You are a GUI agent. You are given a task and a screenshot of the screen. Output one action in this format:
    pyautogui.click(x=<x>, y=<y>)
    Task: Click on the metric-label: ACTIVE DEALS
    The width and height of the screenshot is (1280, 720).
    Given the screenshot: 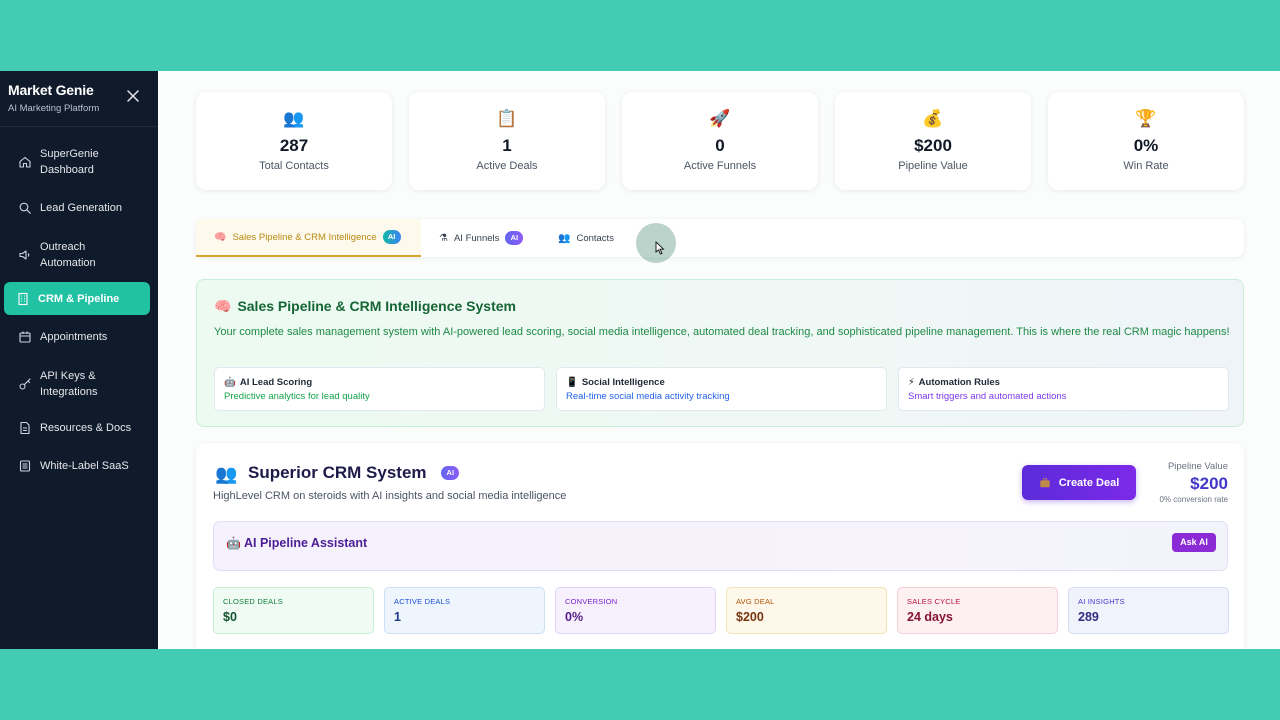 What is the action you would take?
    pyautogui.click(x=422, y=601)
    